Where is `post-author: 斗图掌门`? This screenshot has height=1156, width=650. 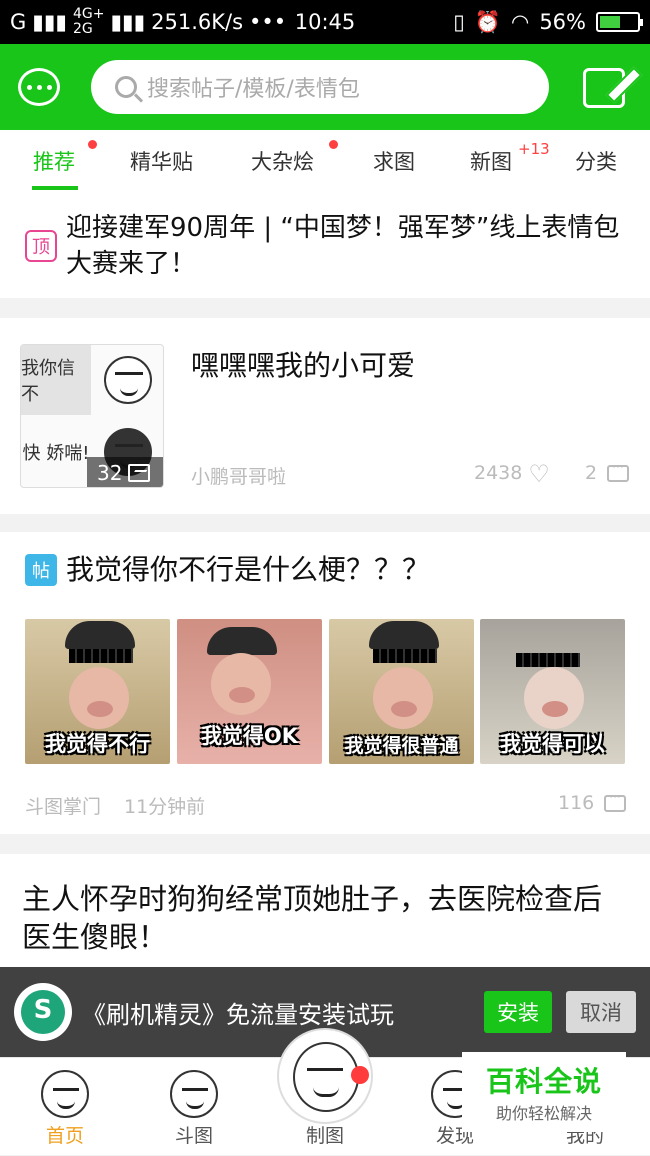
post-author: 斗图掌门 is located at coordinates (63, 805).